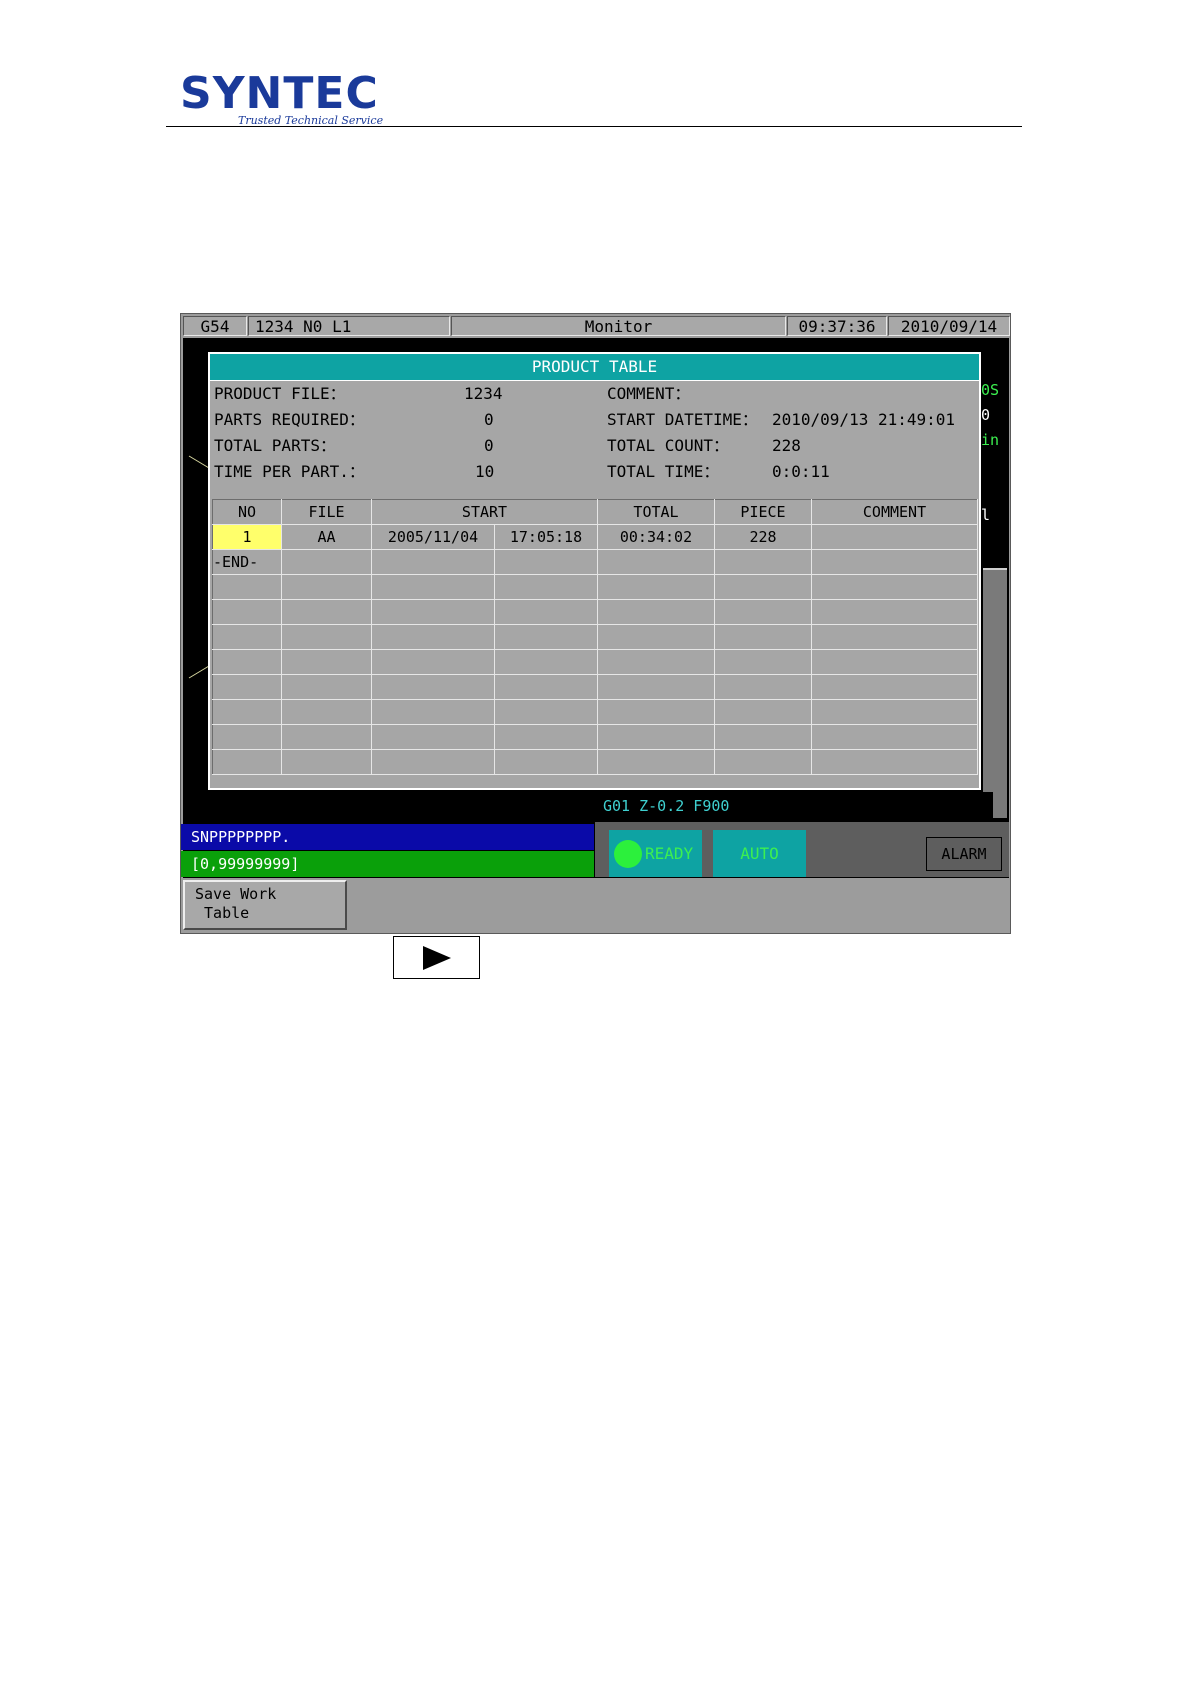 The width and height of the screenshot is (1192, 1685). I want to click on ready-indicator: READY, so click(655, 853).